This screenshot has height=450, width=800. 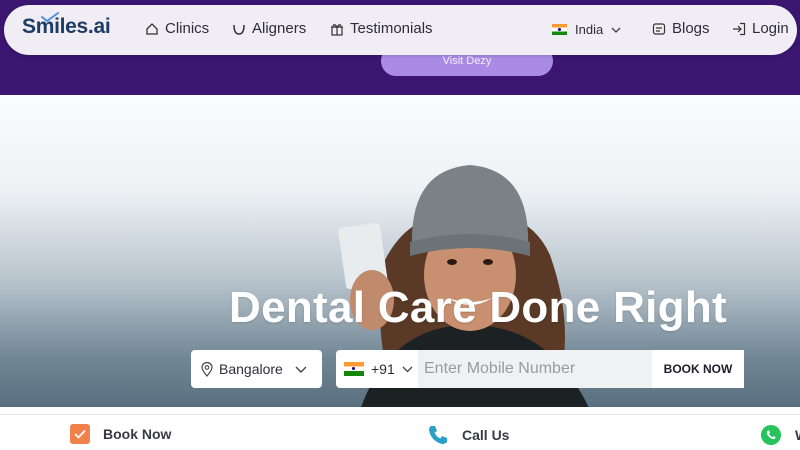 I want to click on nav-clinics: Clinics, so click(x=177, y=28).